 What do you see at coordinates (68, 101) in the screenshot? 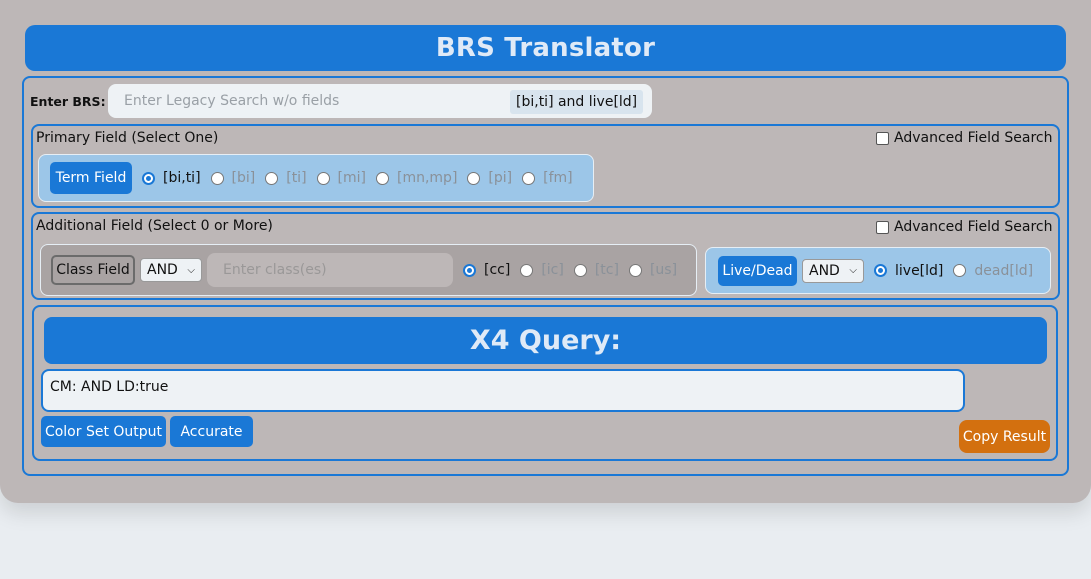
I see `brs-label: Enter BRS:` at bounding box center [68, 101].